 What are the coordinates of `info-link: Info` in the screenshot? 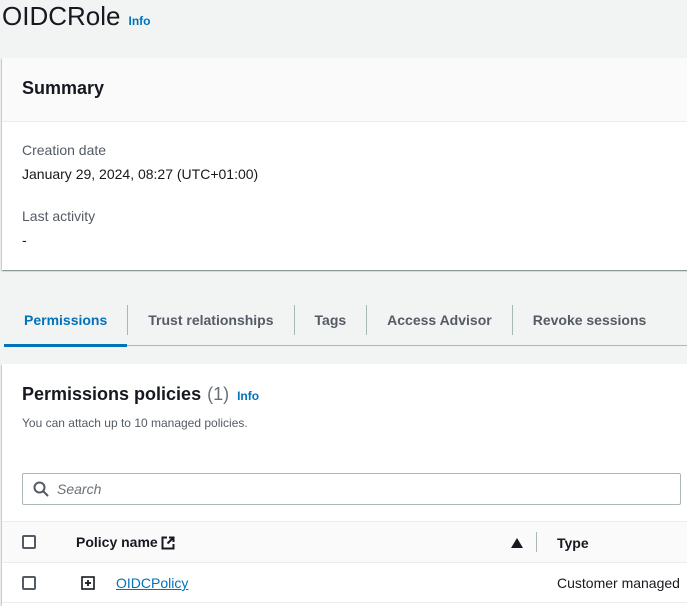 It's located at (139, 21).